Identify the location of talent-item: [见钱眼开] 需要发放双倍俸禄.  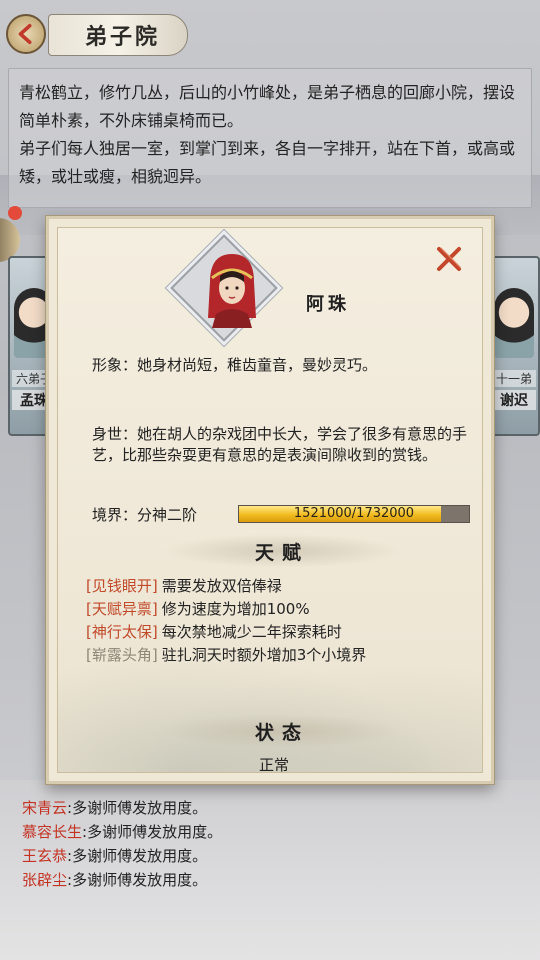
(281, 585).